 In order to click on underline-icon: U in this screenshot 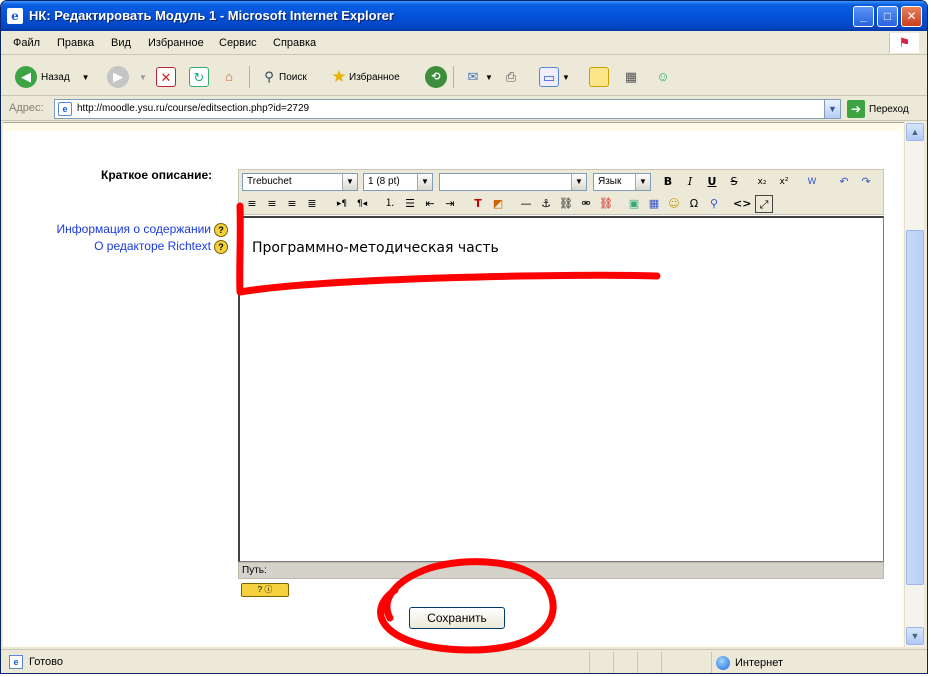, I will do `click(712, 182)`.